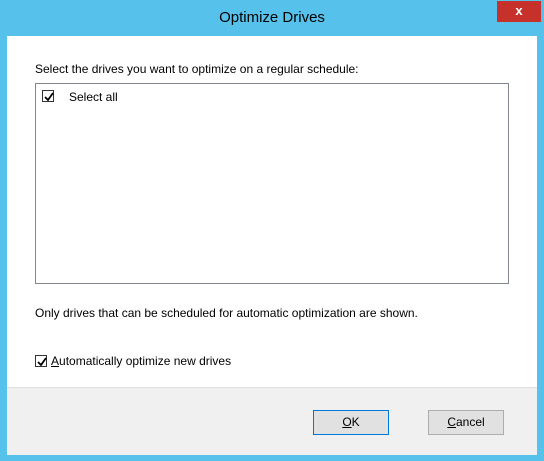 This screenshot has height=461, width=544. What do you see at coordinates (93, 97) in the screenshot?
I see `select-all-label: Select all` at bounding box center [93, 97].